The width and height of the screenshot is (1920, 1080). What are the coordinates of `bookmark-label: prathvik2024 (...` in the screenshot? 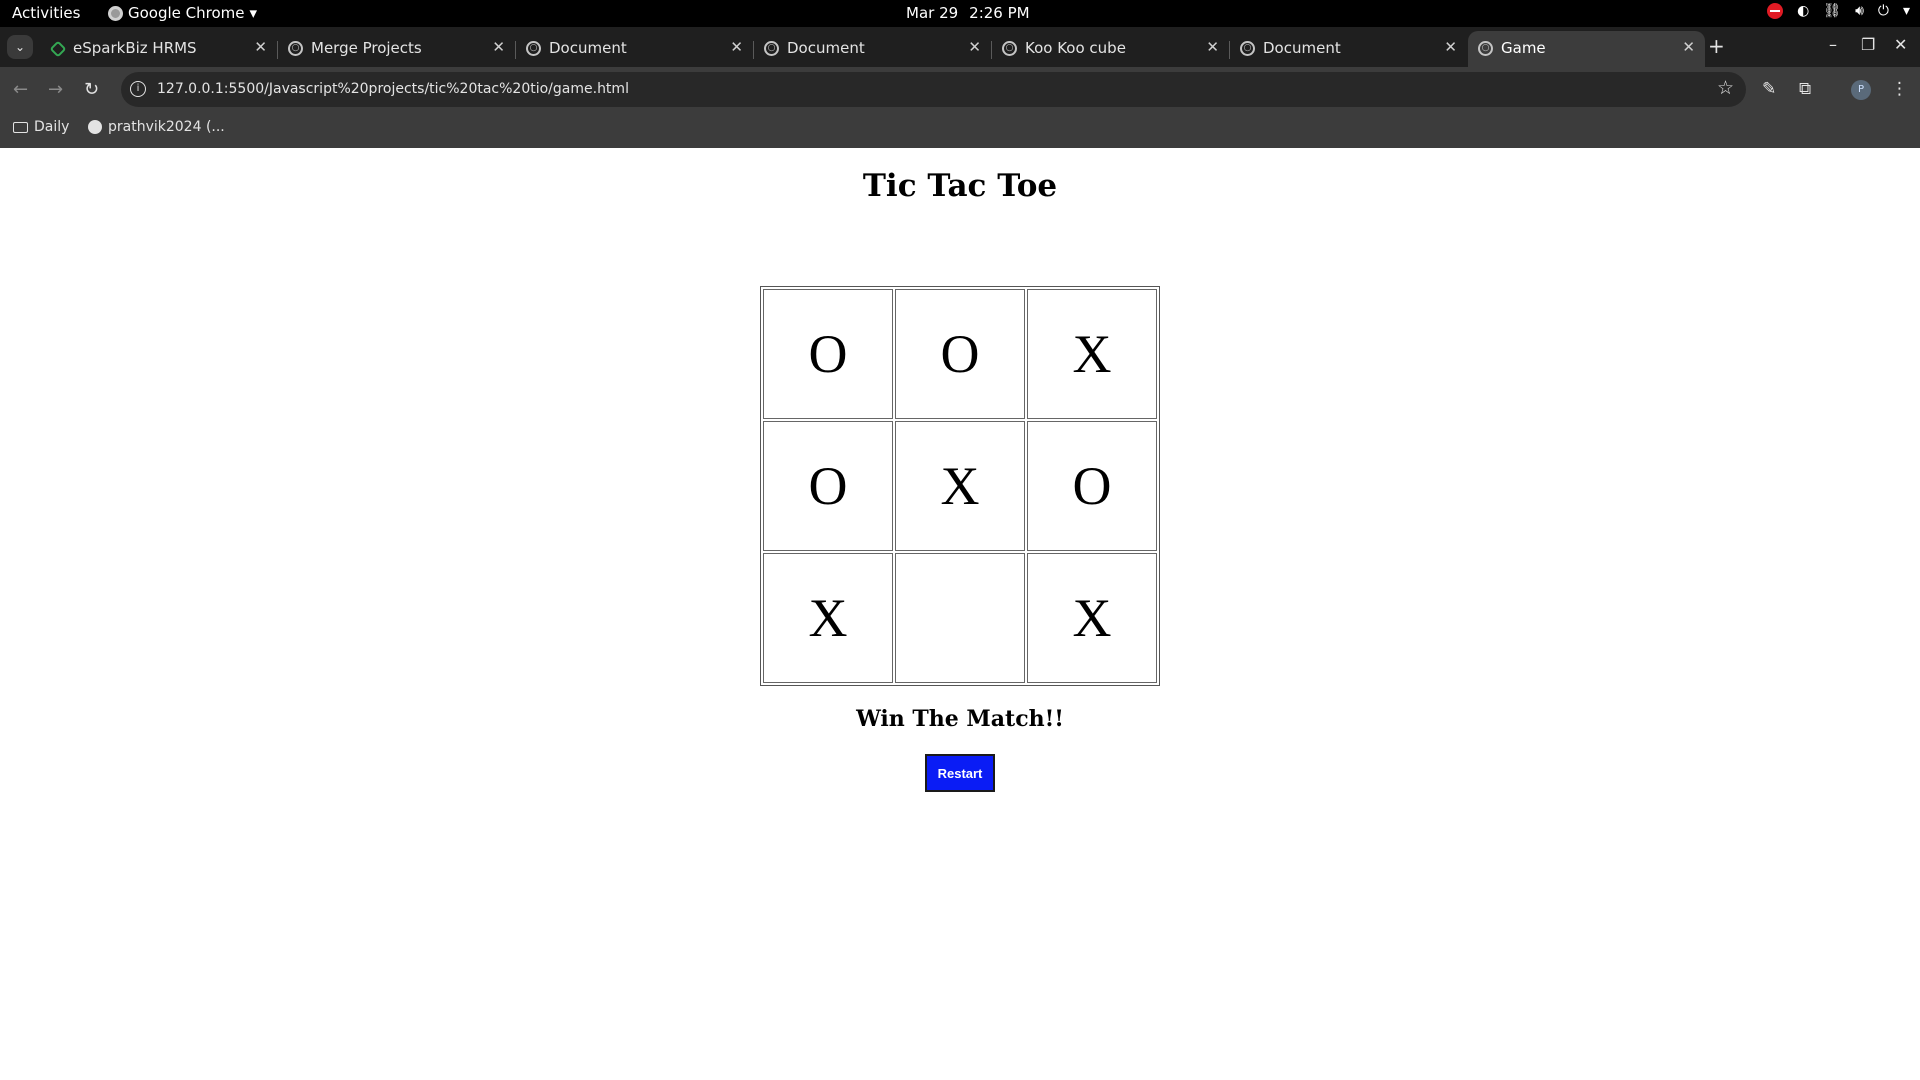 It's located at (166, 127).